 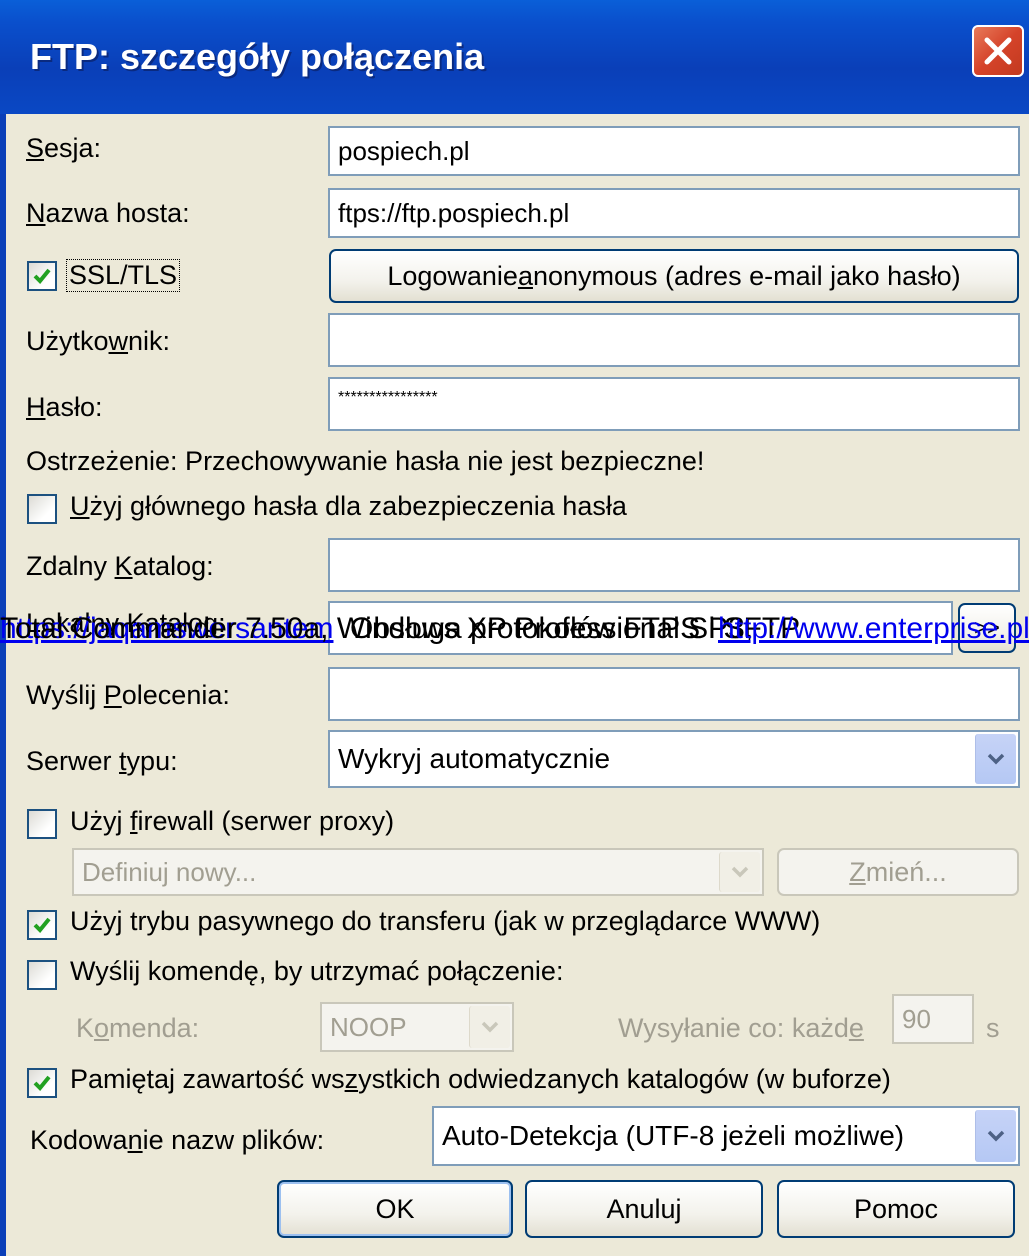 What do you see at coordinates (3, 685) in the screenshot?
I see `window-frame-left` at bounding box center [3, 685].